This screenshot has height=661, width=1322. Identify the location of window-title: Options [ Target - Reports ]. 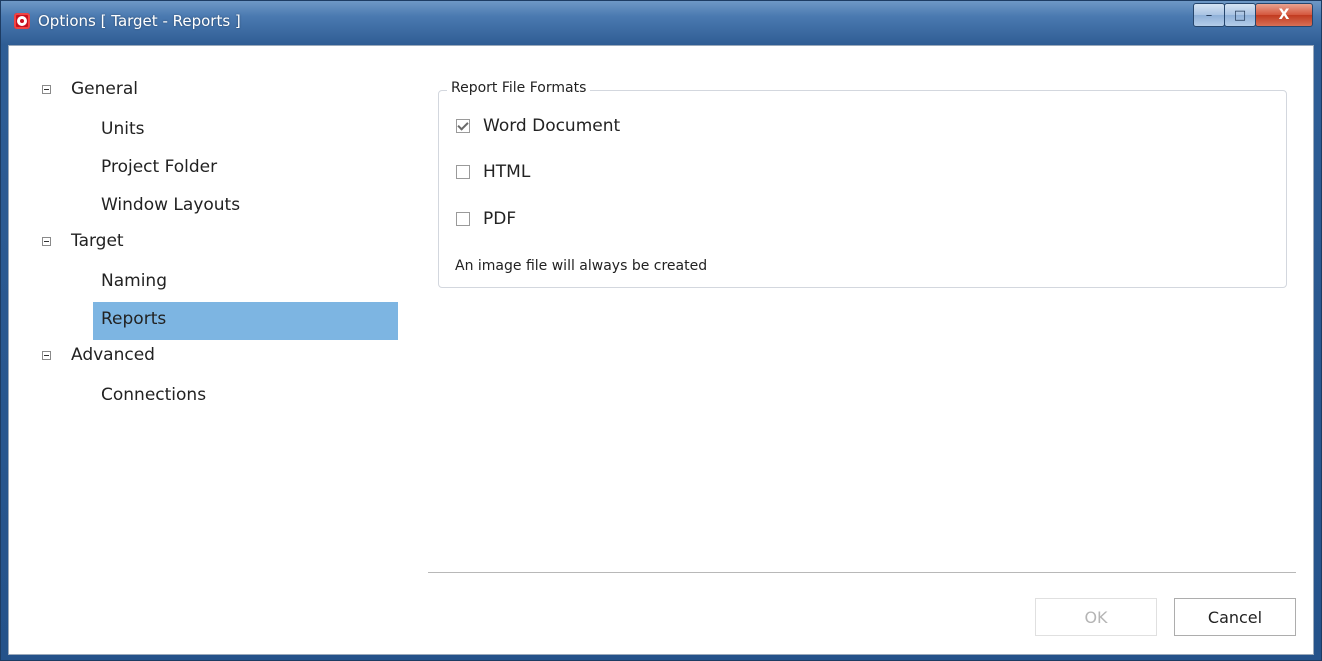
(139, 21).